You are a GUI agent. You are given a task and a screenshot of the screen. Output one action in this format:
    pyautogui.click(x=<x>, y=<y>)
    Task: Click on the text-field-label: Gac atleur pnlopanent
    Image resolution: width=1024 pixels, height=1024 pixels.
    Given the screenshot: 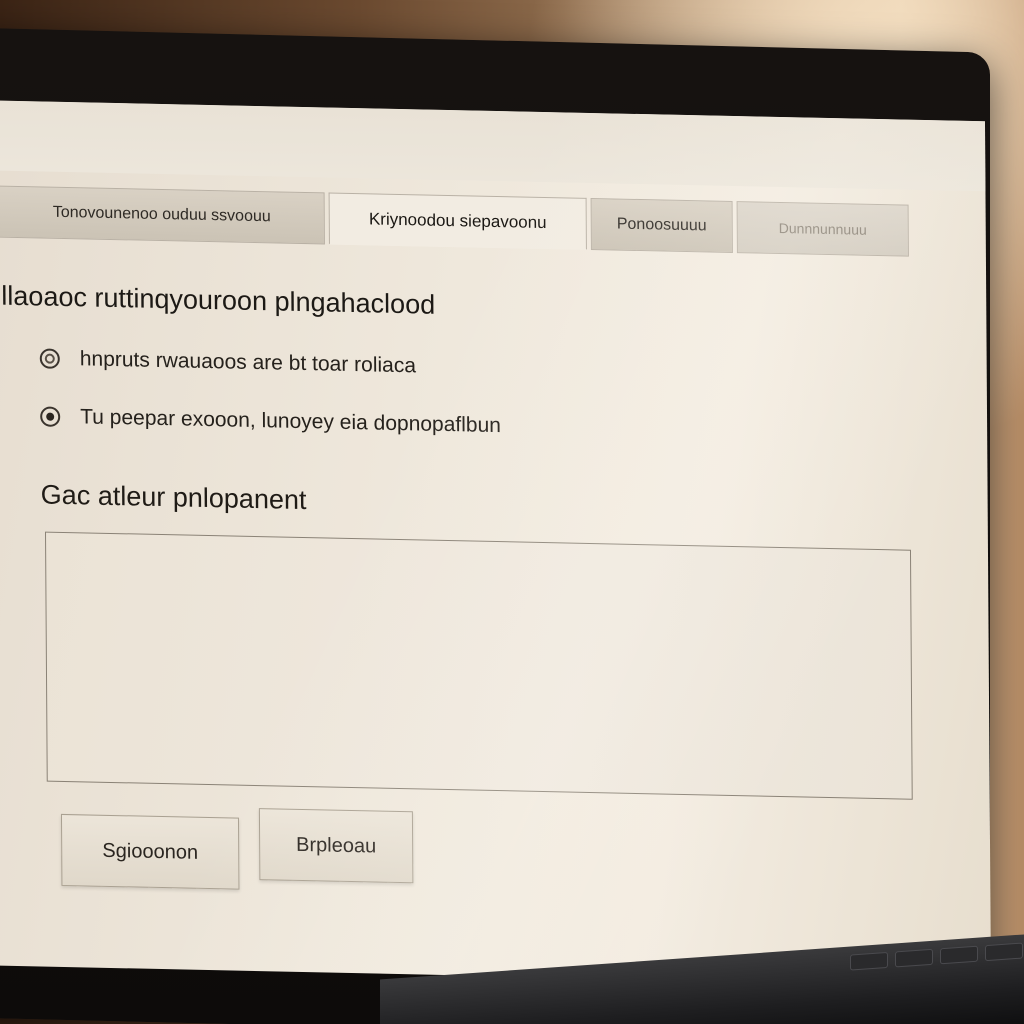 What is the action you would take?
    pyautogui.click(x=173, y=497)
    